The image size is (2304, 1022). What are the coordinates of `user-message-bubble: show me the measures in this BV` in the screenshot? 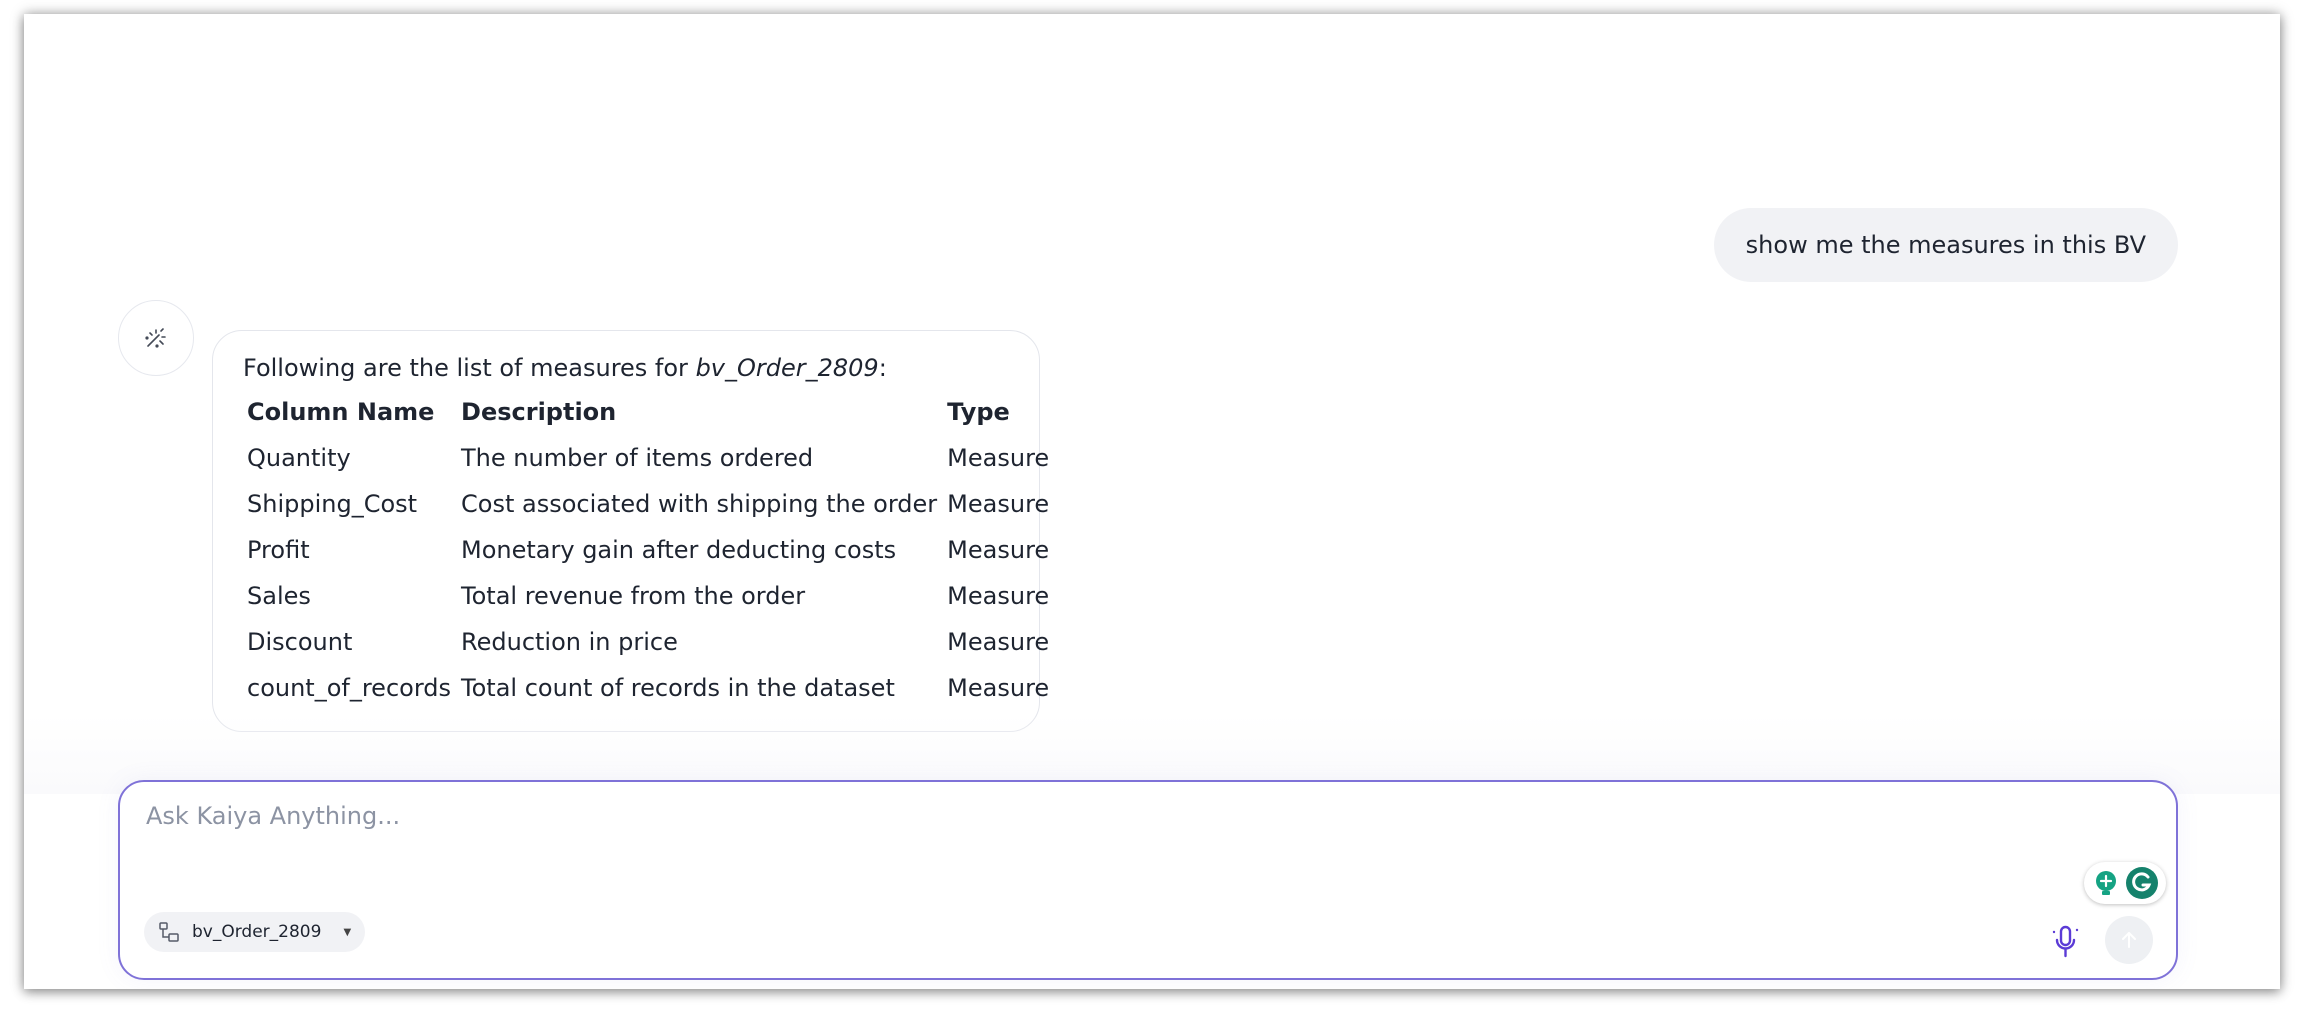 It's located at (1945, 245).